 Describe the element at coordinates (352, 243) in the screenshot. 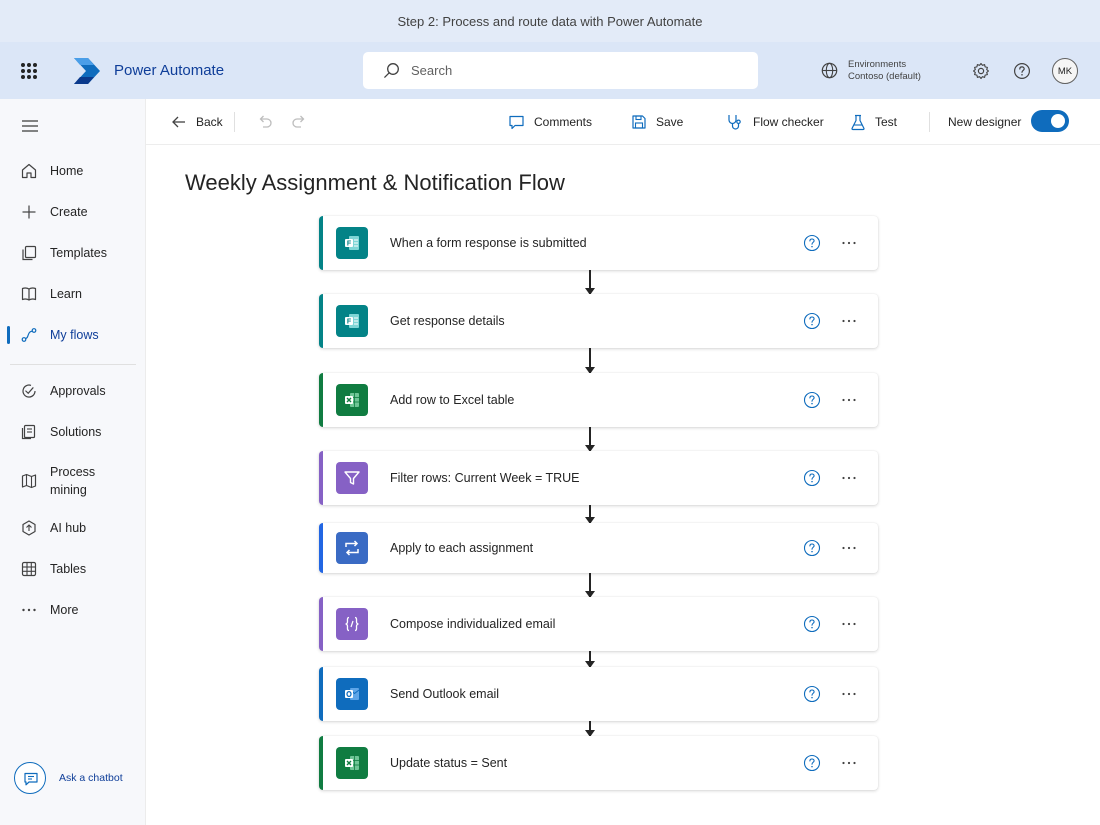

I see `forms-icon: F` at that location.